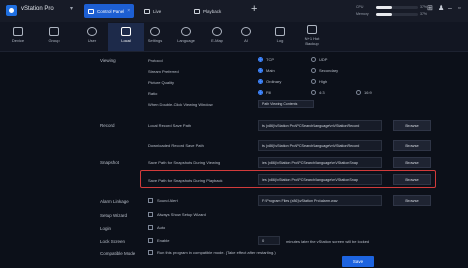 The width and height of the screenshot is (468, 268). Describe the element at coordinates (269, 240) in the screenshot. I see `lock-minutes-input: 0` at that location.